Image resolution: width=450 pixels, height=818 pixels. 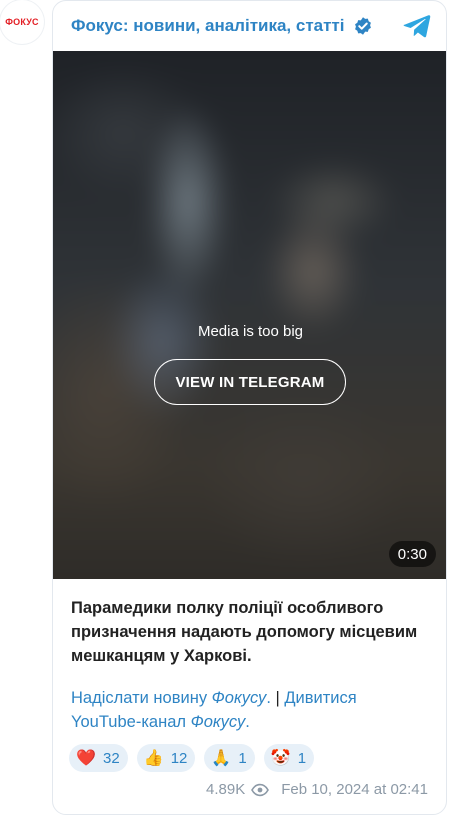 I want to click on channel-avatar: ФОКУС, so click(x=22, y=22).